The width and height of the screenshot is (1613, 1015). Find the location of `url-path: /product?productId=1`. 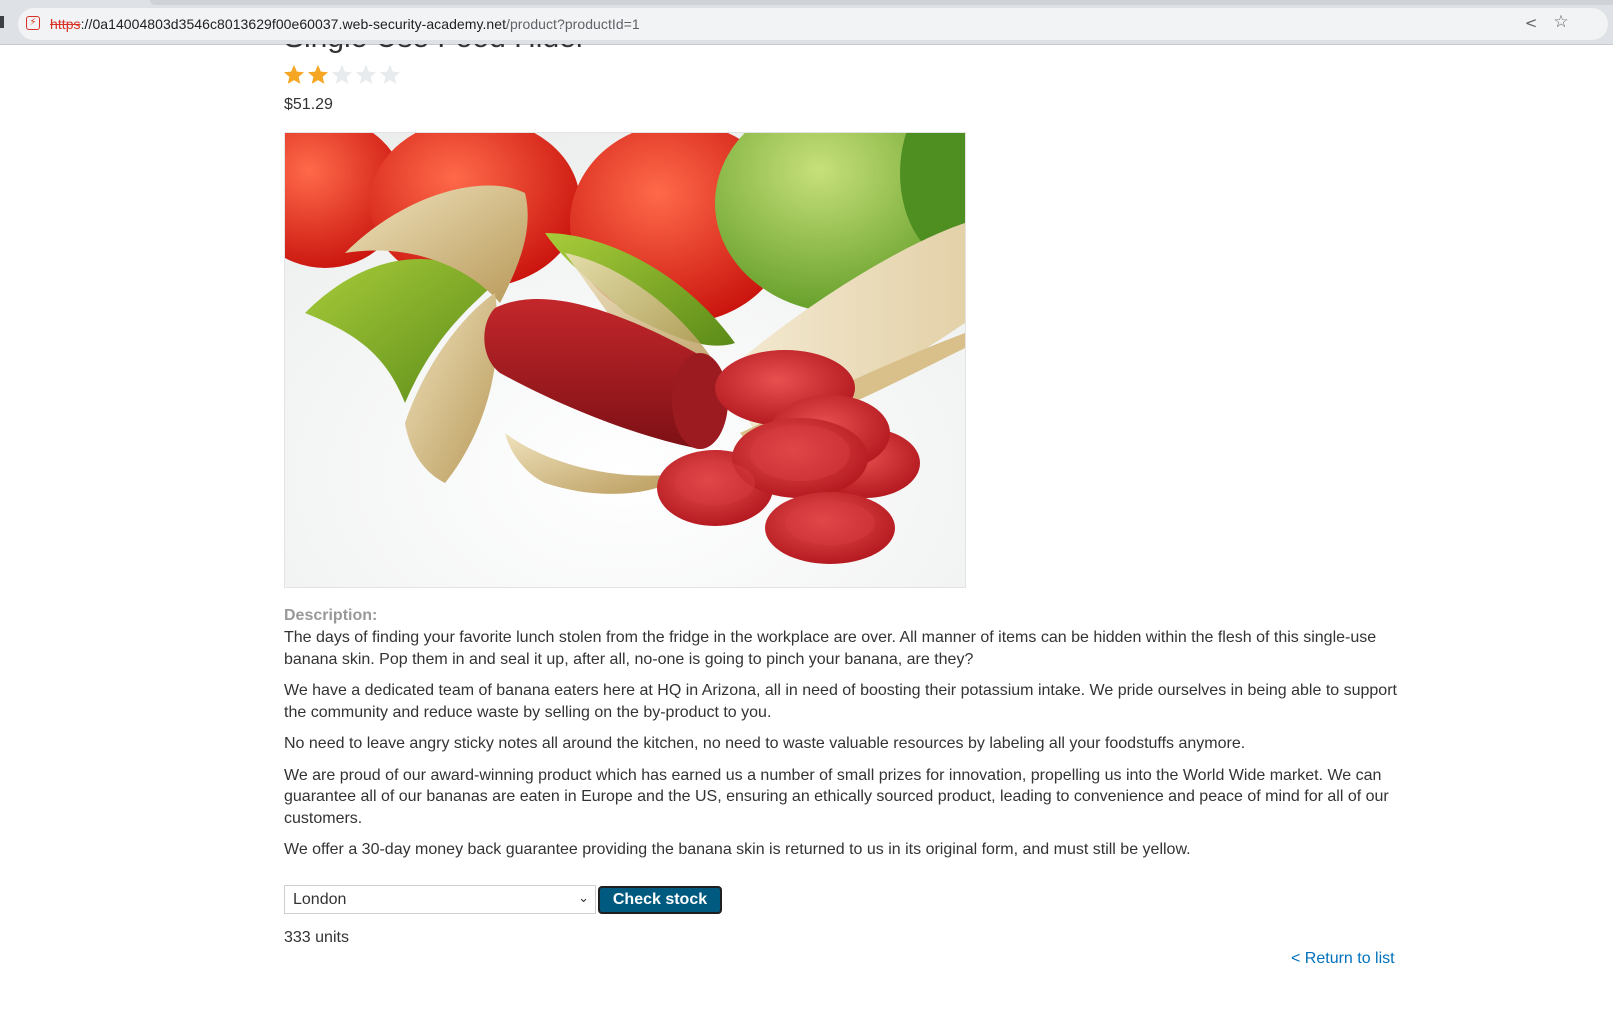

url-path: /product?productId=1 is located at coordinates (573, 24).